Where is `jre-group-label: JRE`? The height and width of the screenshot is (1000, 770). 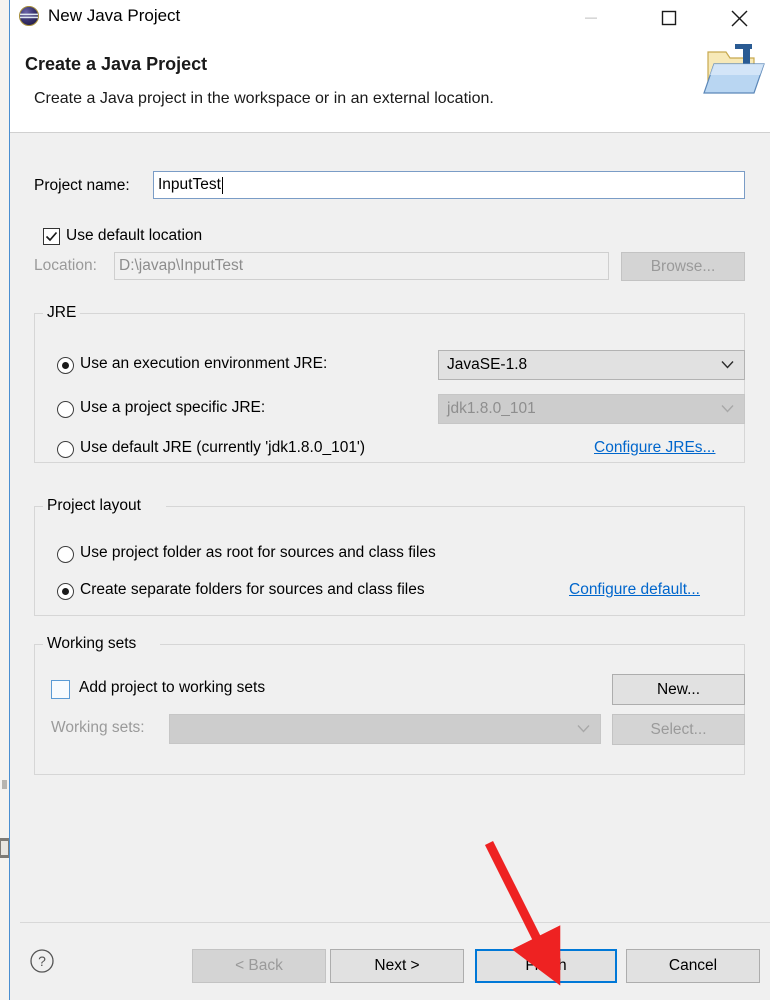 jre-group-label: JRE is located at coordinates (62, 313).